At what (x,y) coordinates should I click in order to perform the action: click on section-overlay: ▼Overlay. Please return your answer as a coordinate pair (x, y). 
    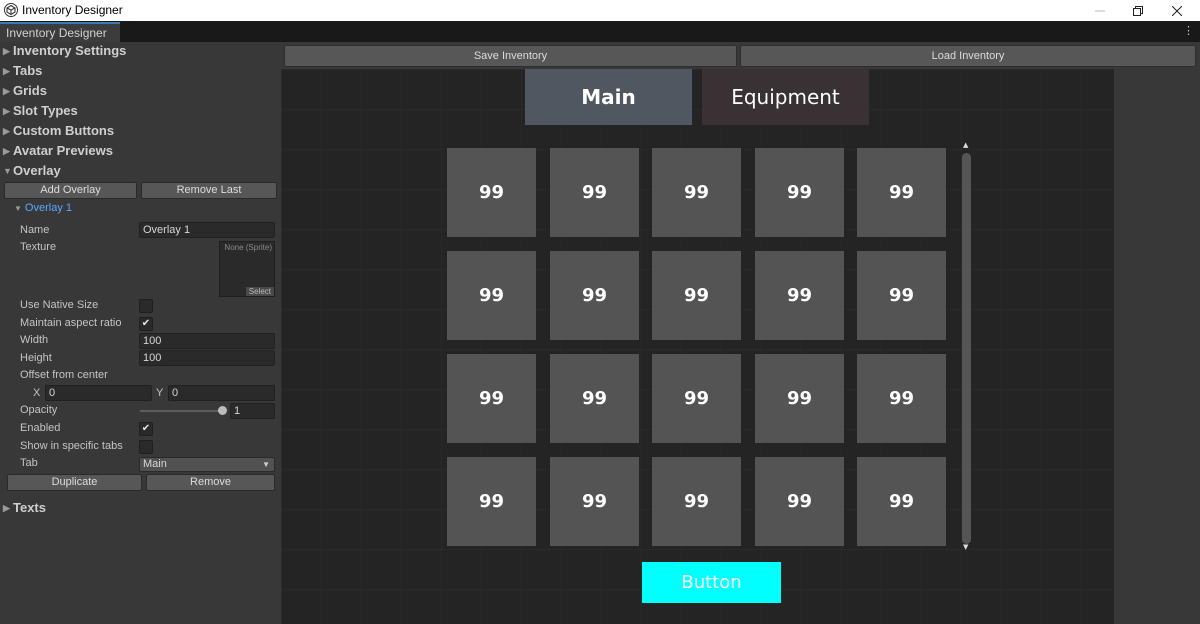
    Looking at the image, I should click on (32, 170).